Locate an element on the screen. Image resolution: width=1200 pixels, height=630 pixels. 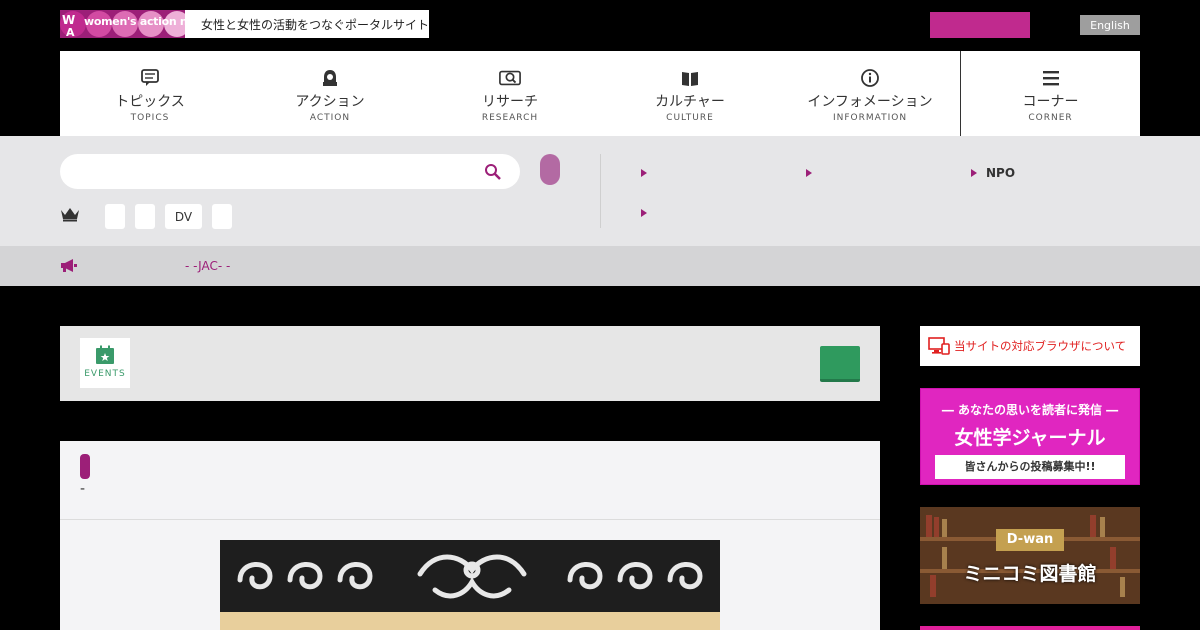
news-ticker-text: - -JAC- - is located at coordinates (207, 266).